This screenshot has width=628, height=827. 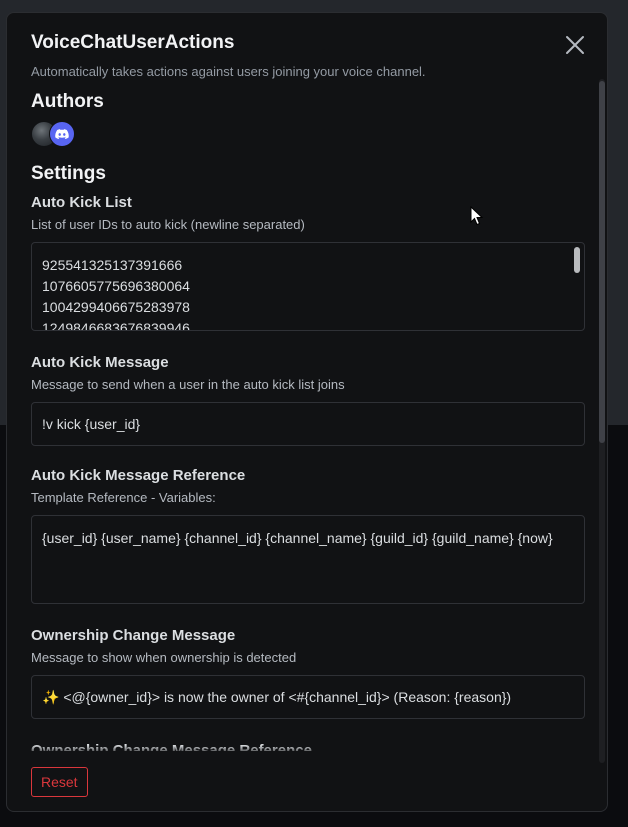 What do you see at coordinates (308, 134) in the screenshot?
I see `authors-list` at bounding box center [308, 134].